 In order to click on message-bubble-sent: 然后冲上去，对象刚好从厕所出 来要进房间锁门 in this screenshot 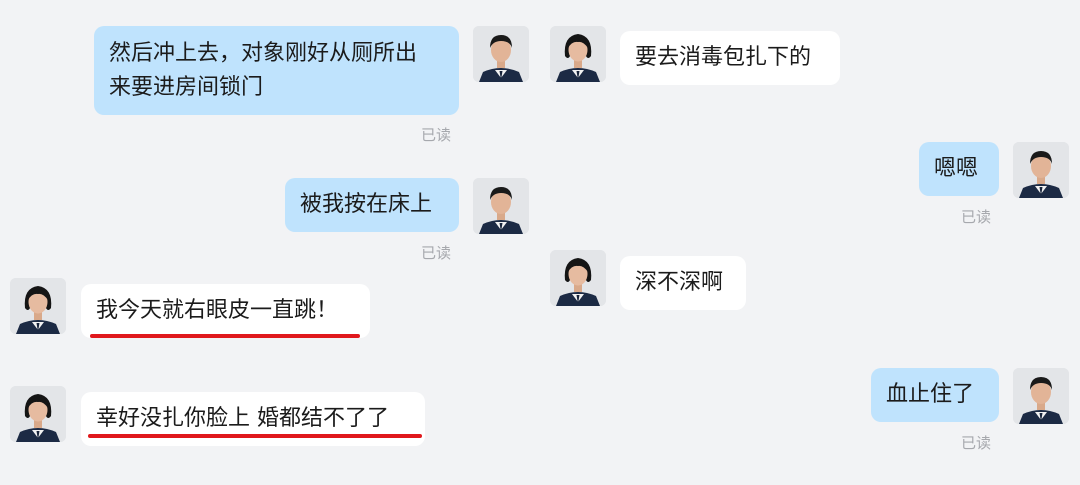, I will do `click(276, 70)`.